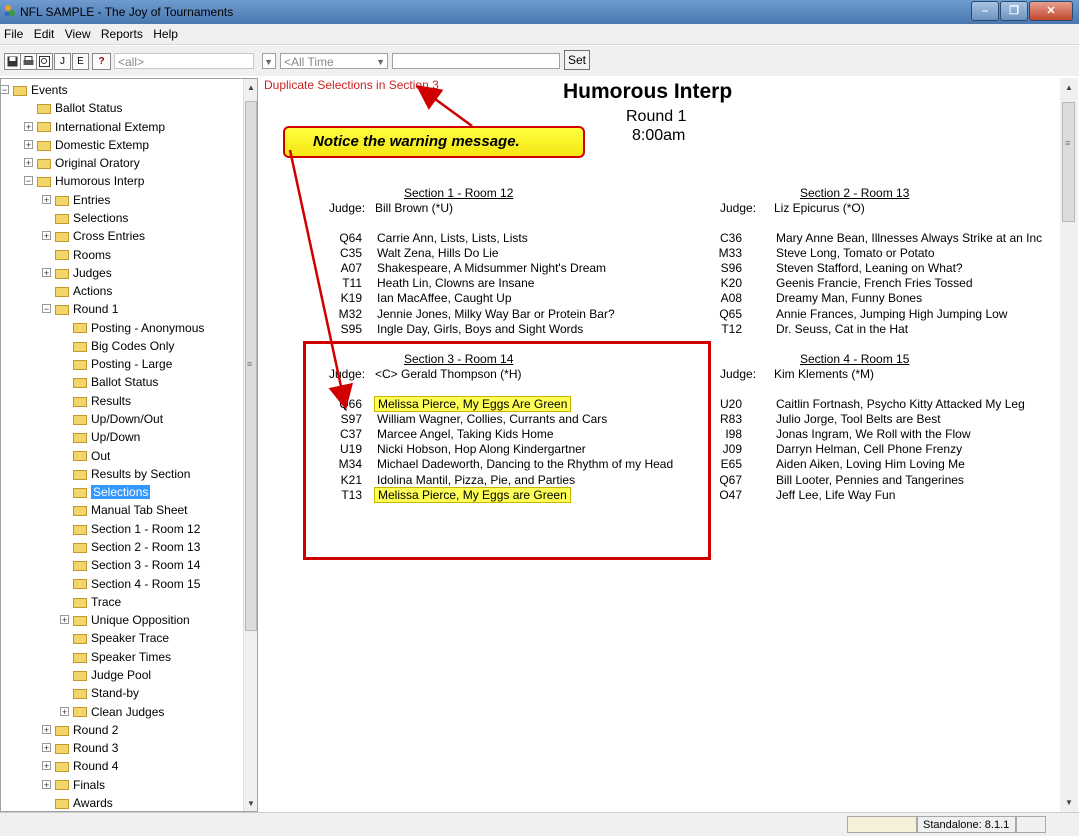  I want to click on report-scrollbar: ▲ ≡ ▼, so click(1069, 445).